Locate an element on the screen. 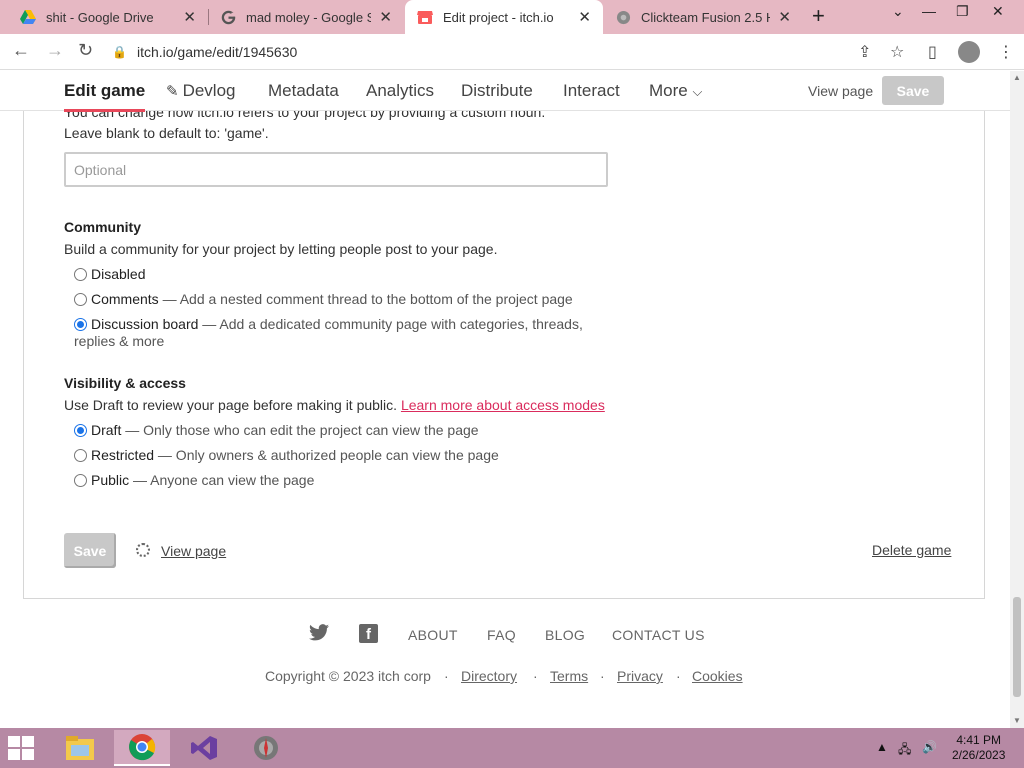 This screenshot has width=1024, height=768. visibility-public-radio is located at coordinates (80, 480).